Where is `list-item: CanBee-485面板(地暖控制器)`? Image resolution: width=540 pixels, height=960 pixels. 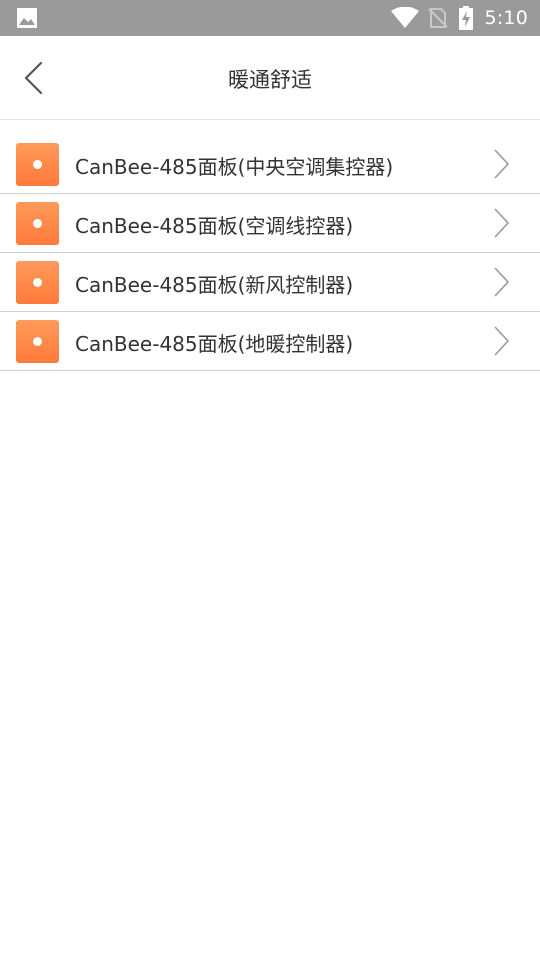
list-item: CanBee-485面板(地暖控制器) is located at coordinates (270, 341).